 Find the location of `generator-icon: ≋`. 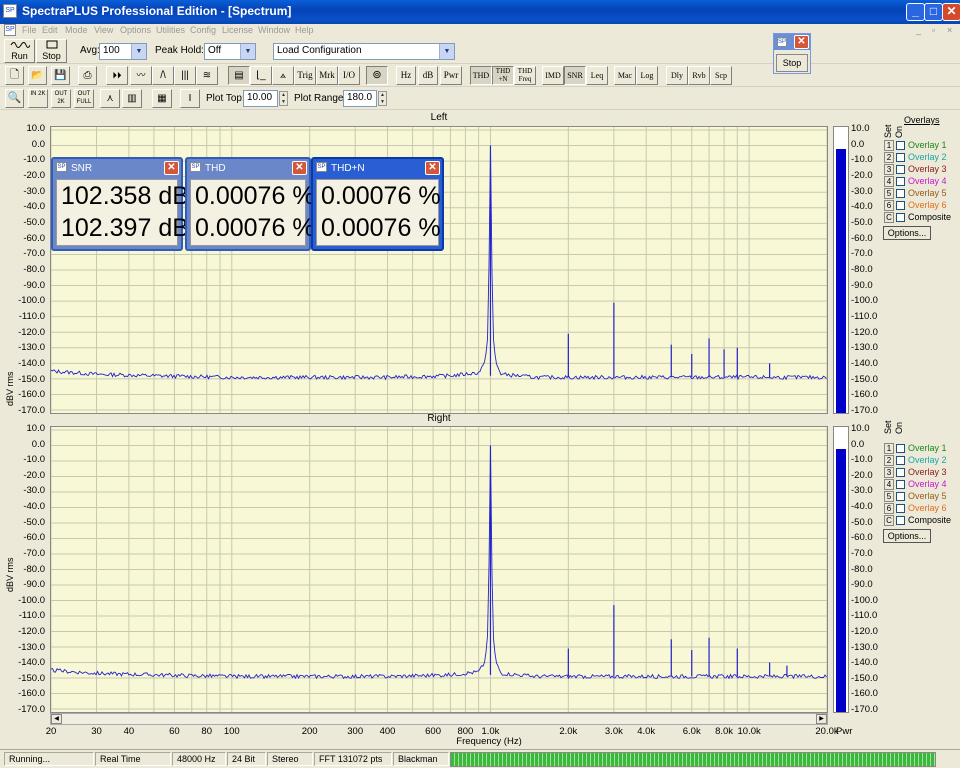

generator-icon: ≋ is located at coordinates (207, 75).